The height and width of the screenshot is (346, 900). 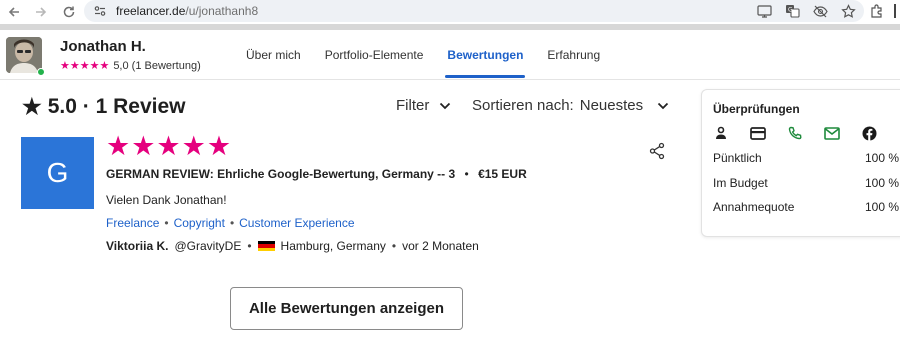 I want to click on site-info-icon, so click(x=100, y=11).